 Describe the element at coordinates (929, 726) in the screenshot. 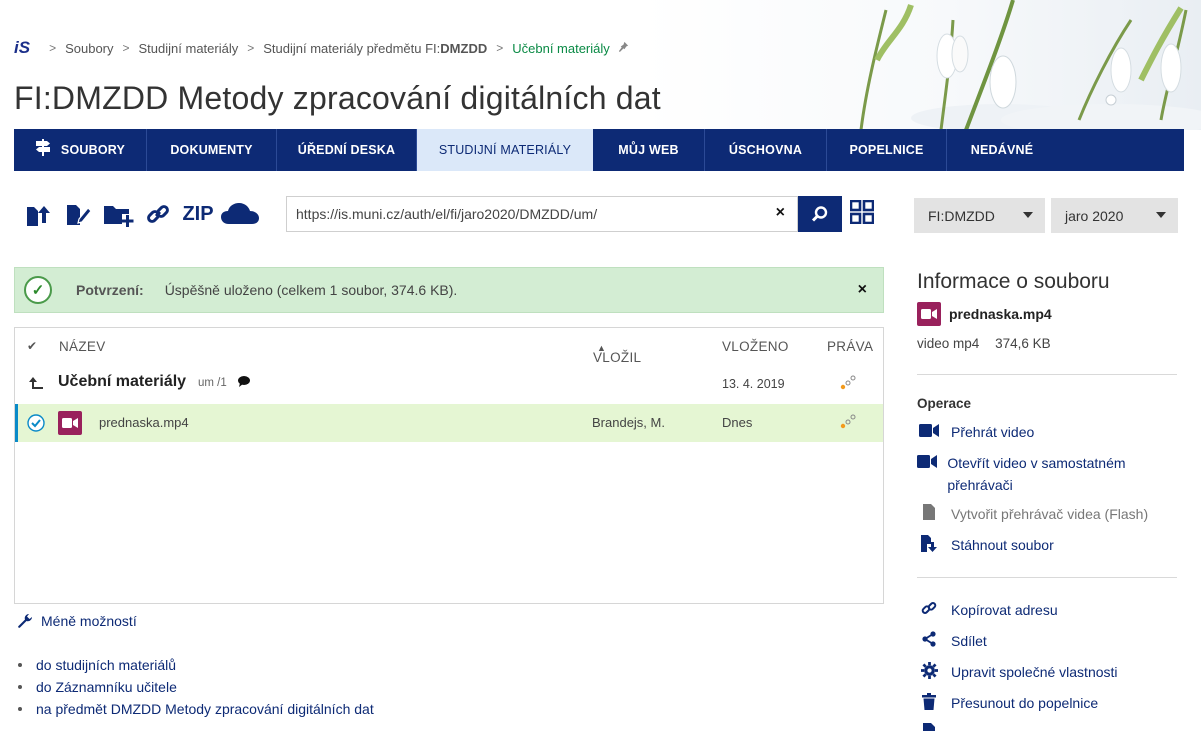

I see `document-icon` at that location.